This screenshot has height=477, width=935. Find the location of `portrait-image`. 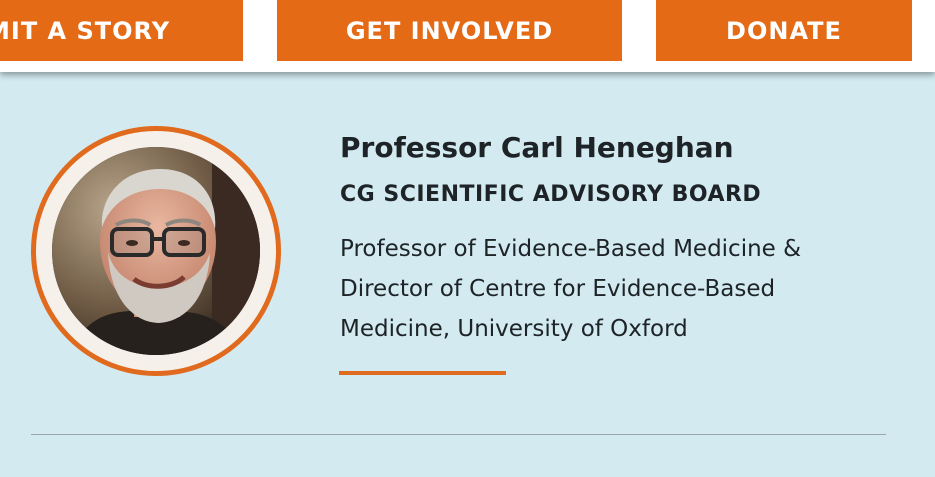

portrait-image is located at coordinates (156, 251).